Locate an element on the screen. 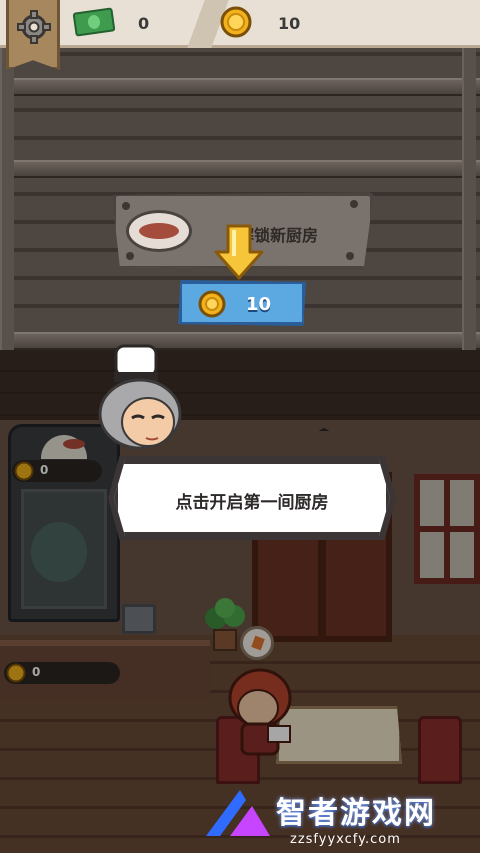 This screenshot has height=853, width=480. pointer-arrow-icon is located at coordinates (239, 252).